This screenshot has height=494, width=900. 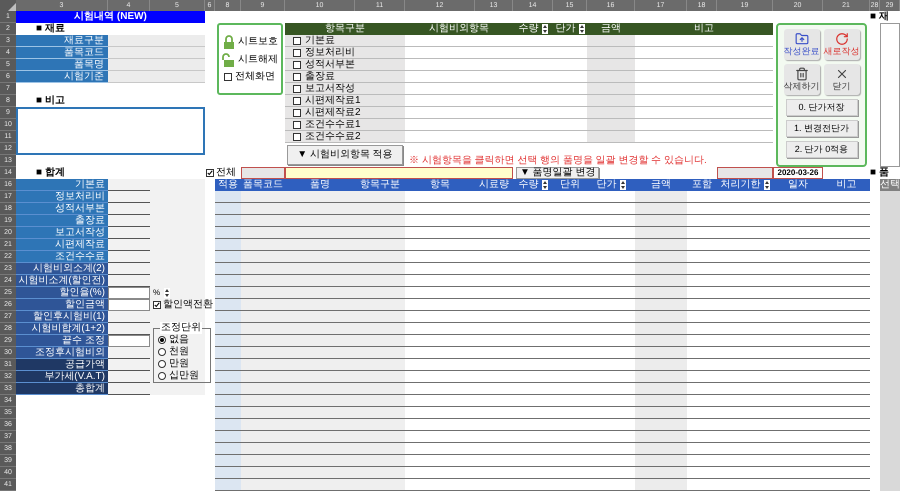 I want to click on section-heading: ■ 비고, so click(x=50, y=101).